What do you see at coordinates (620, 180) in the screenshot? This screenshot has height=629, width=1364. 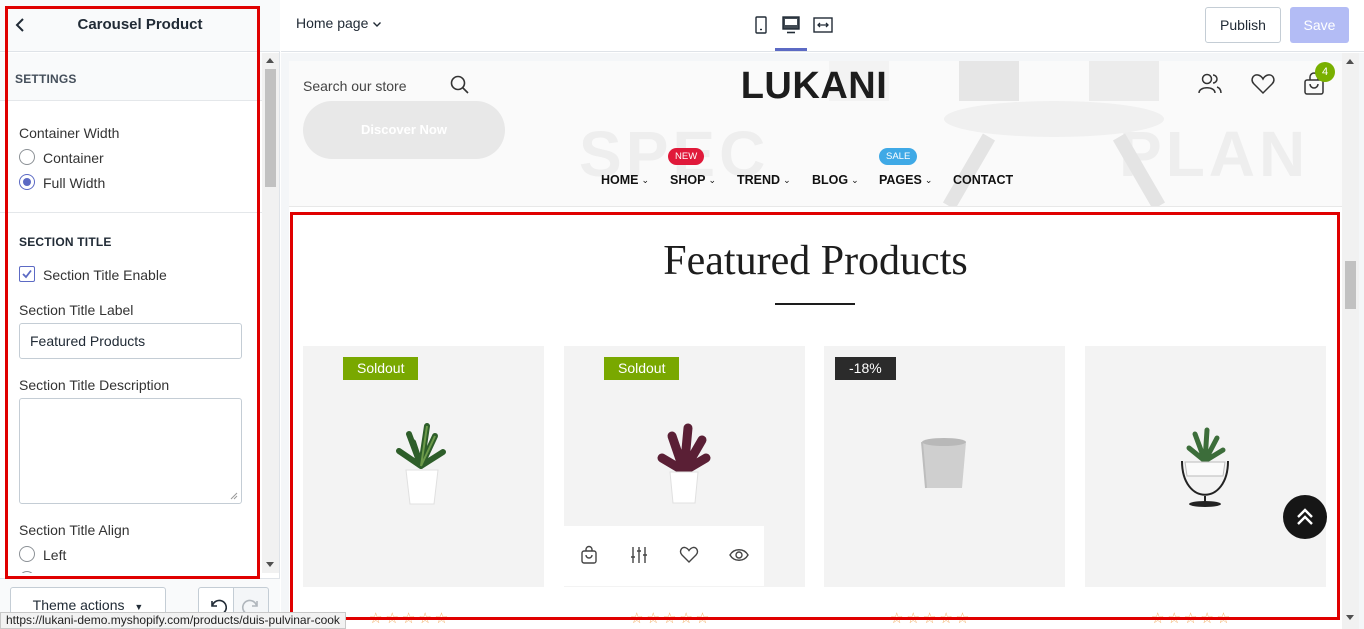 I see `nav-label: HOME` at bounding box center [620, 180].